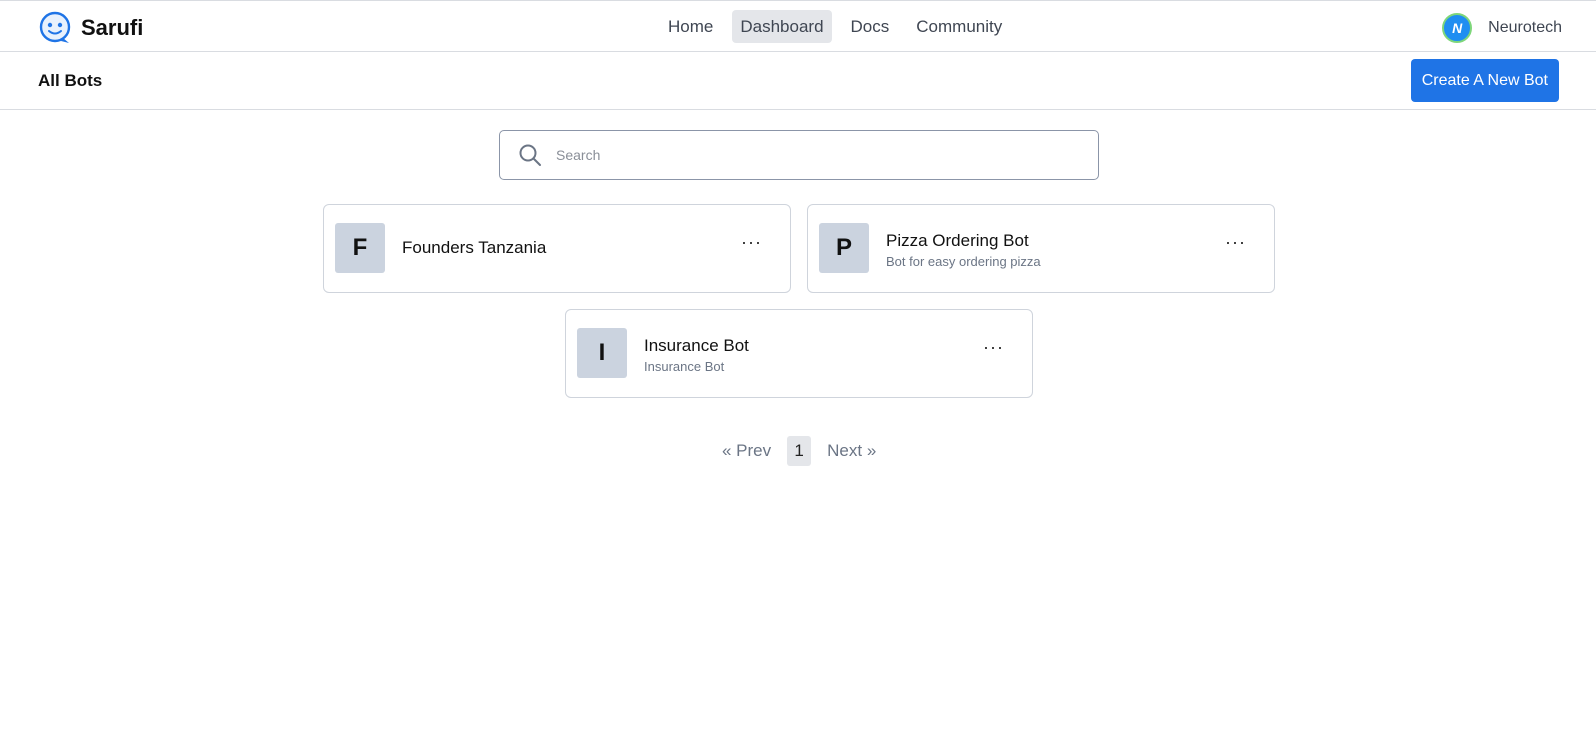  I want to click on brand-name: Sarufi, so click(112, 27).